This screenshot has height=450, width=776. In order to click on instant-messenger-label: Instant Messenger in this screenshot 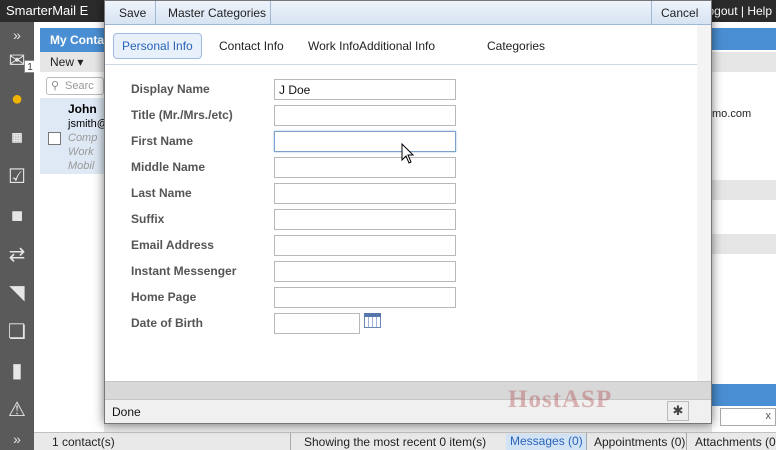, I will do `click(184, 271)`.